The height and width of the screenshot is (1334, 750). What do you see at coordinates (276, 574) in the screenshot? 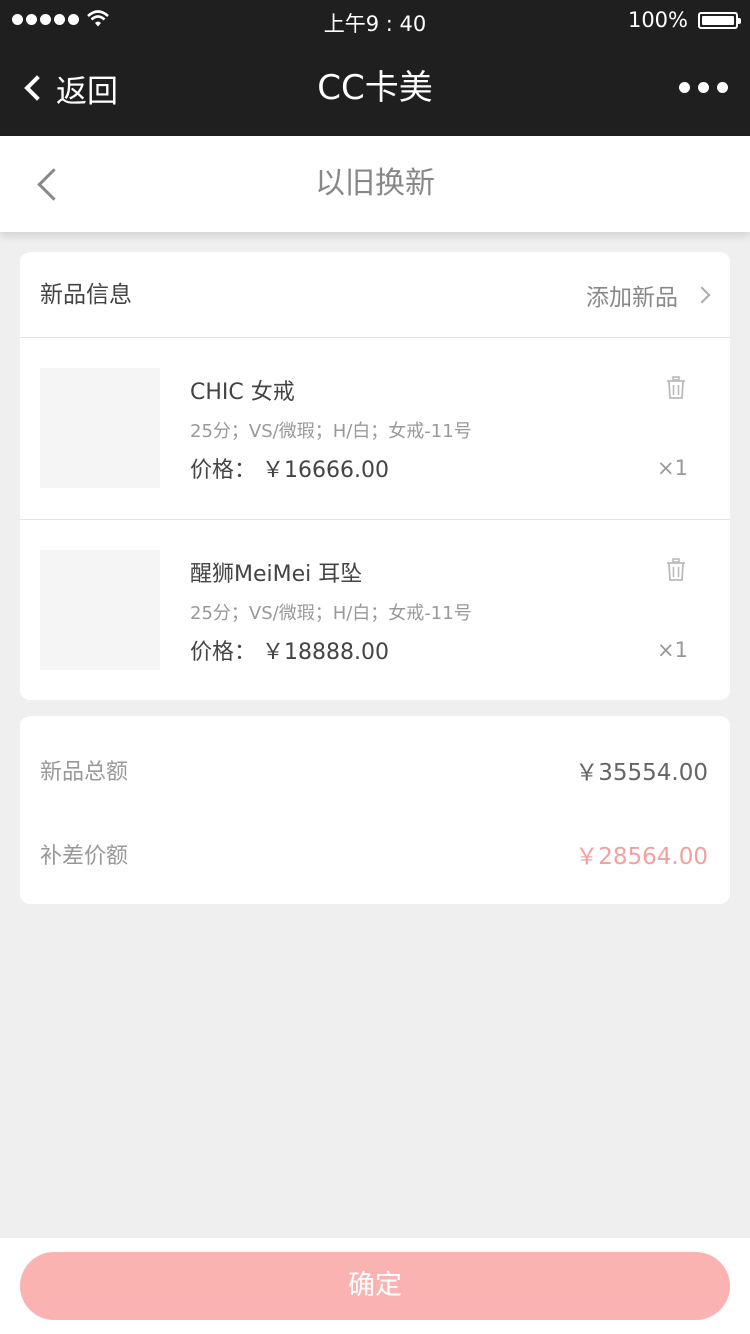
I see `product-name: 醒狮MeiMei 耳坠` at bounding box center [276, 574].